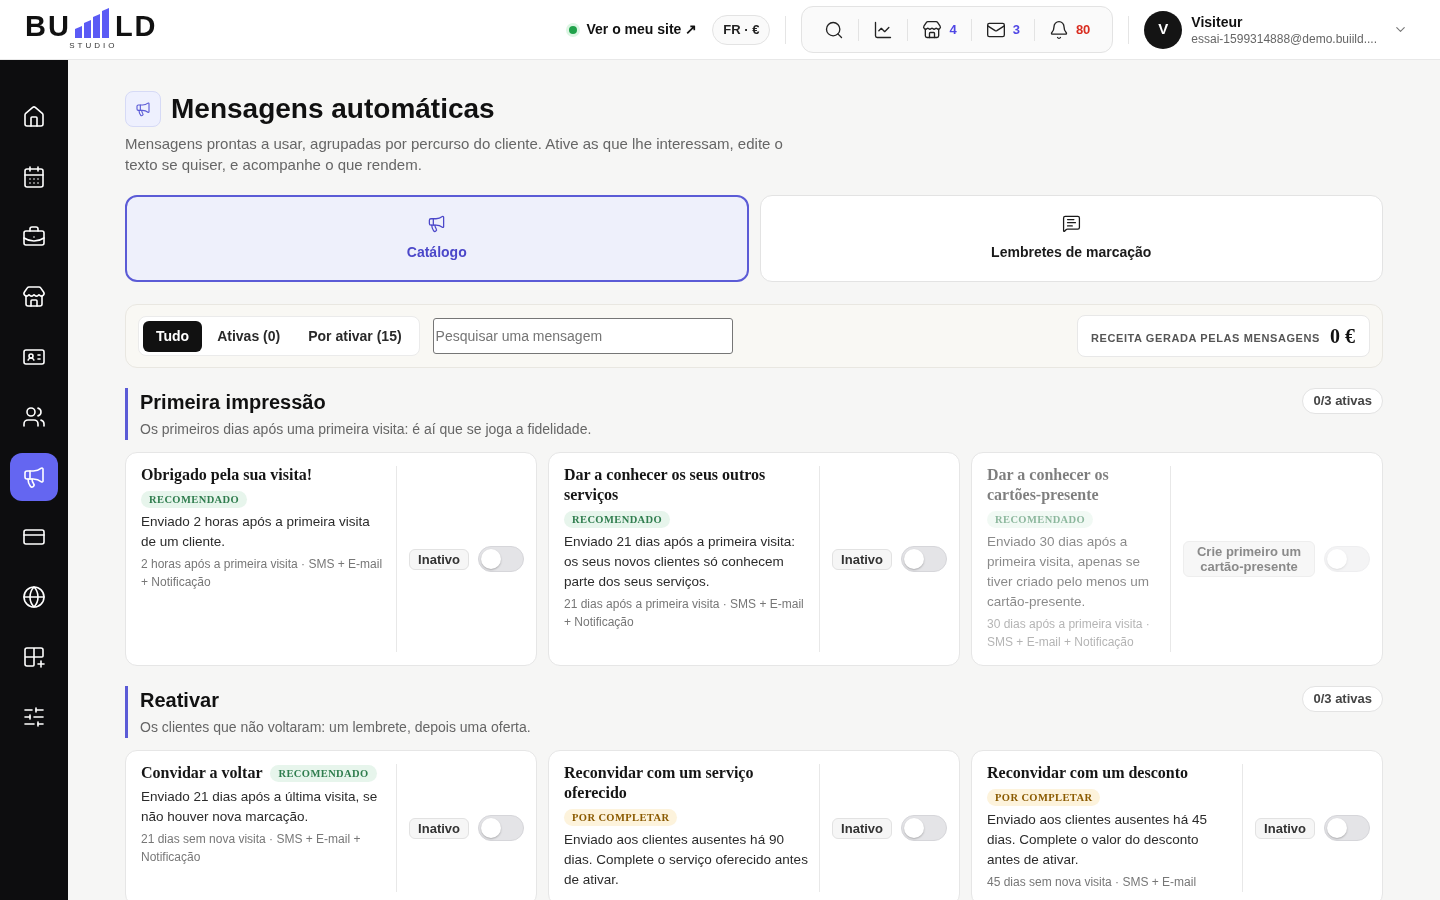  I want to click on search-icon, so click(834, 29).